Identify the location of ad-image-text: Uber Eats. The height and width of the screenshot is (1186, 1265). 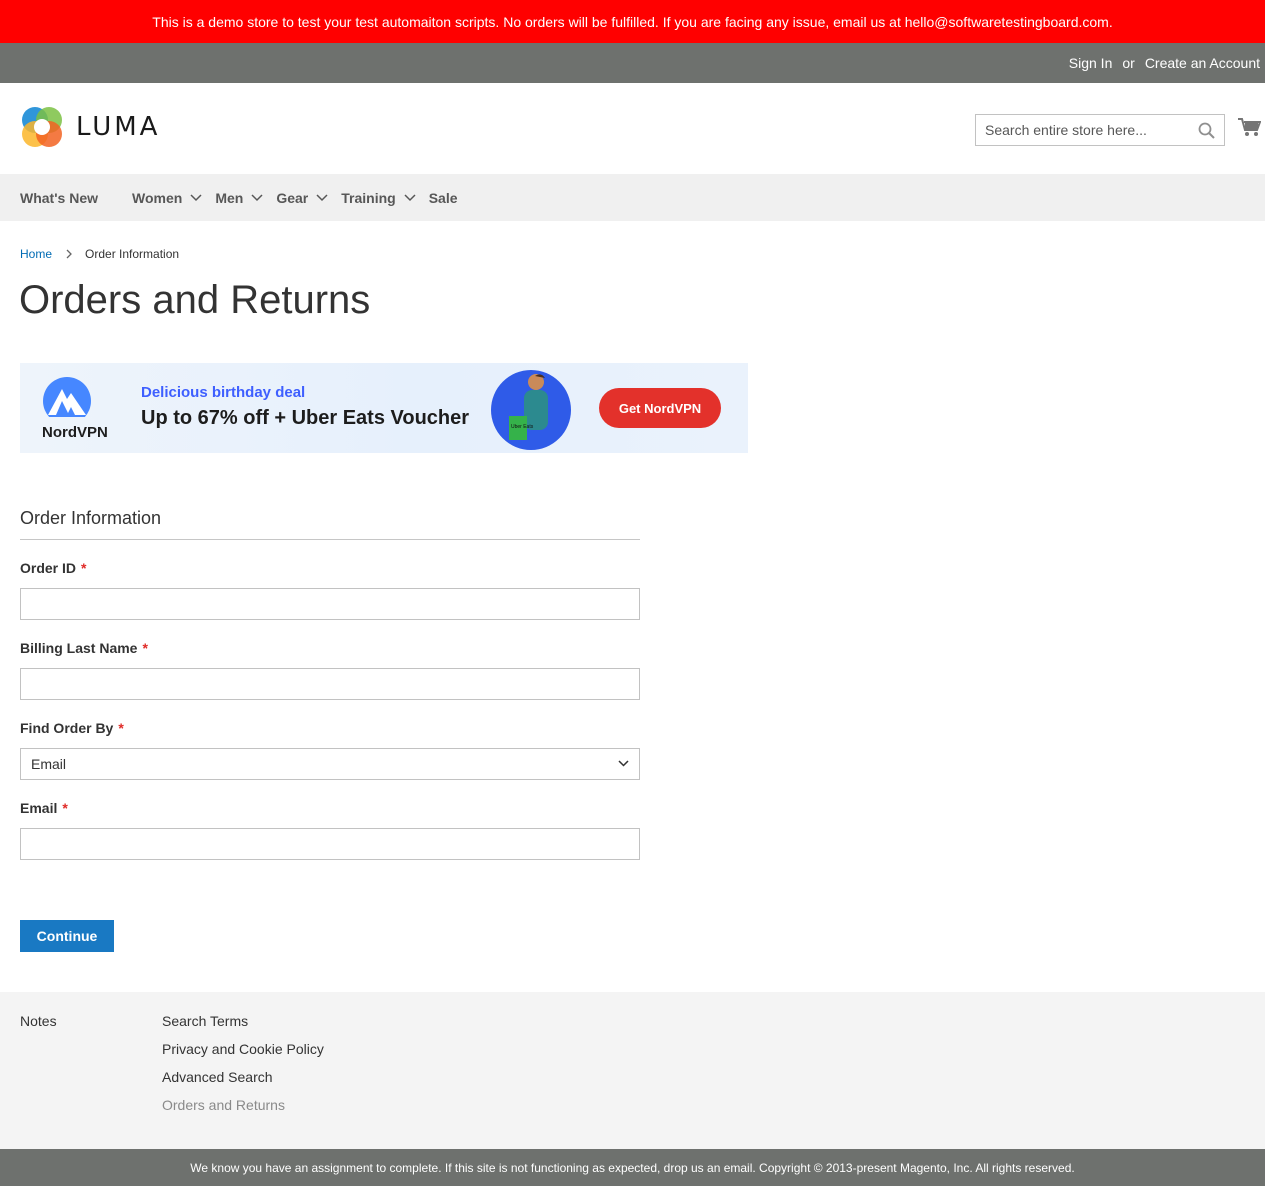
(522, 427).